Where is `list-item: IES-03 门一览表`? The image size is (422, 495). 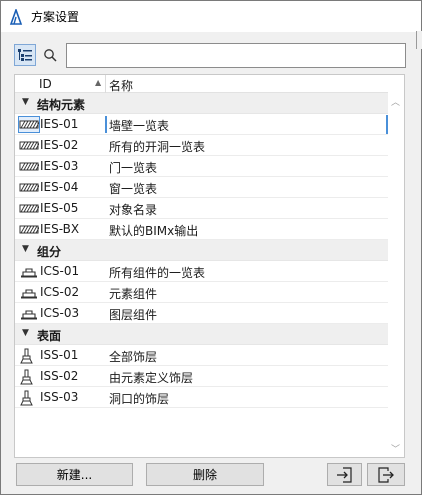
list-item: IES-03 门一览表 is located at coordinates (201, 166).